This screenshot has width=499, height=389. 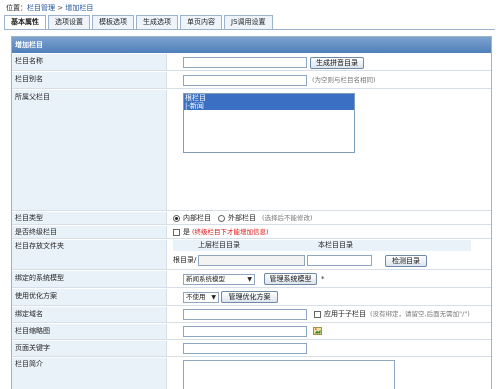 I want to click on row-name: 栏目名称 生成拼音目录, so click(x=251, y=62).